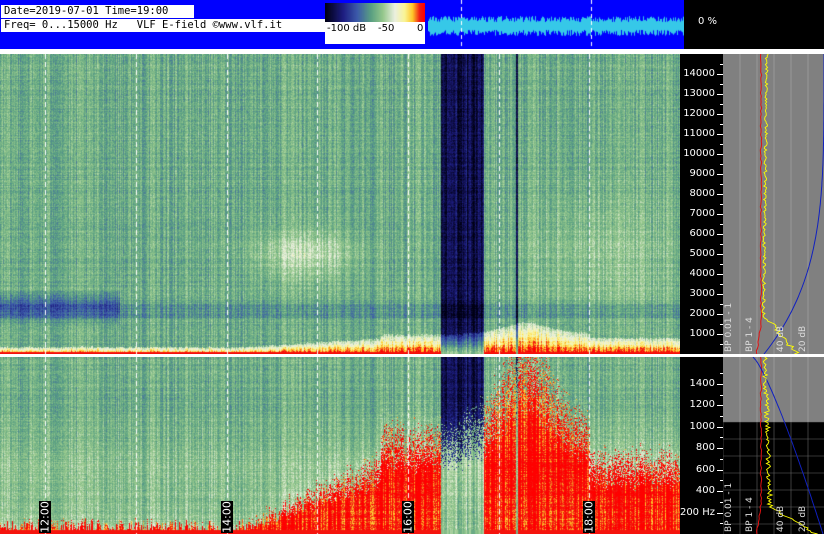 This screenshot has height=534, width=824. Describe the element at coordinates (699, 153) in the screenshot. I see `frequency-tick-label: 10000` at that location.